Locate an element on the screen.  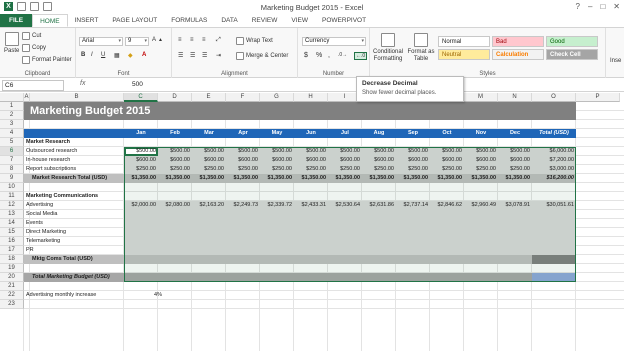
comma-style-icon: , is located at coordinates (329, 55).